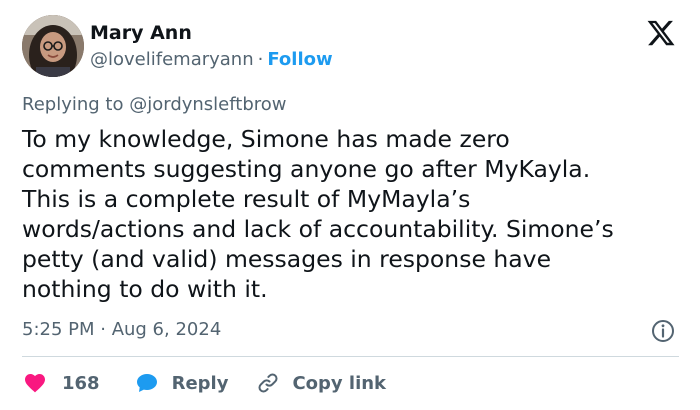 The image size is (700, 410). I want to click on info-icon, so click(663, 331).